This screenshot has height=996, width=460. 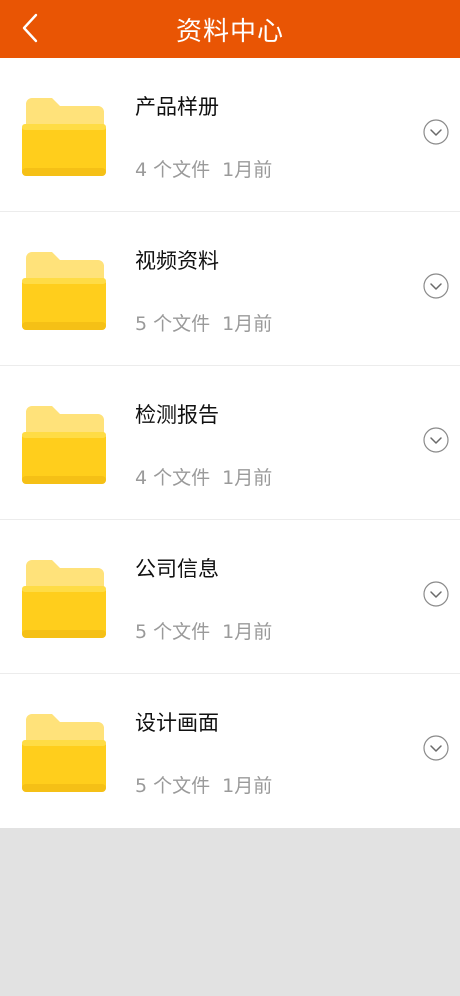 I want to click on back-button, so click(x=30, y=28).